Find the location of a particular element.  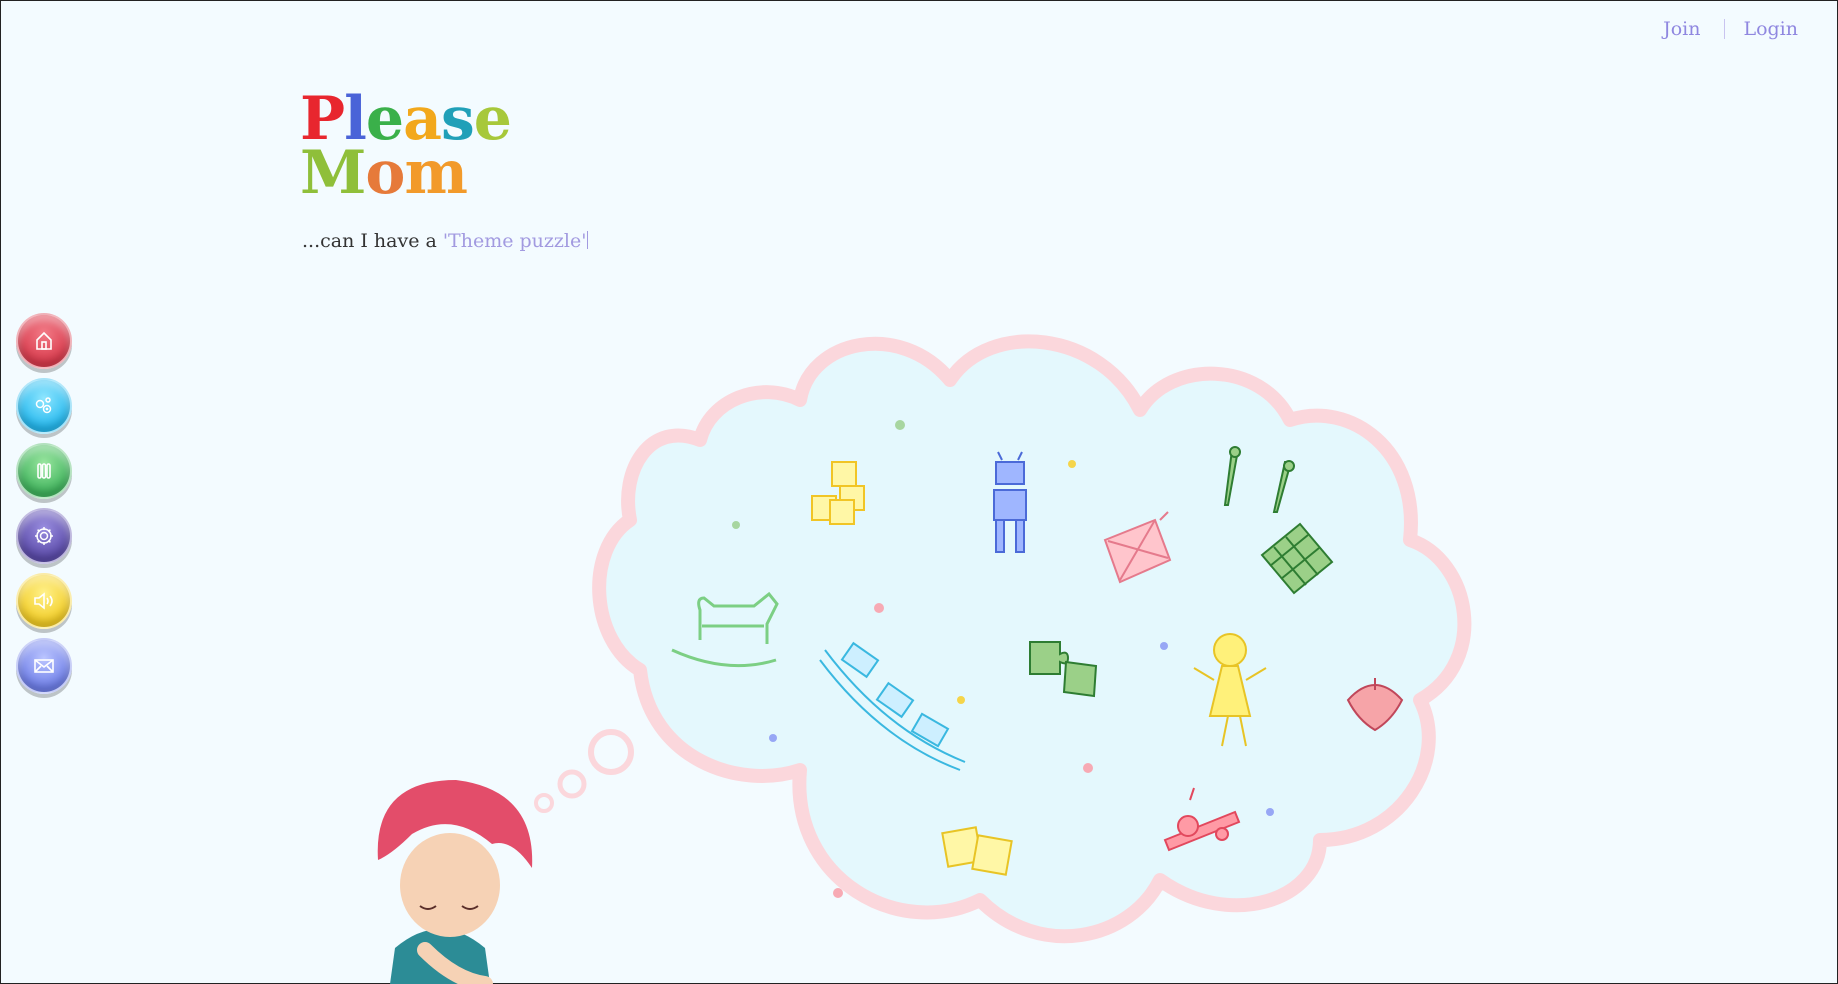

thinking-child-illustration is located at coordinates (455, 882).